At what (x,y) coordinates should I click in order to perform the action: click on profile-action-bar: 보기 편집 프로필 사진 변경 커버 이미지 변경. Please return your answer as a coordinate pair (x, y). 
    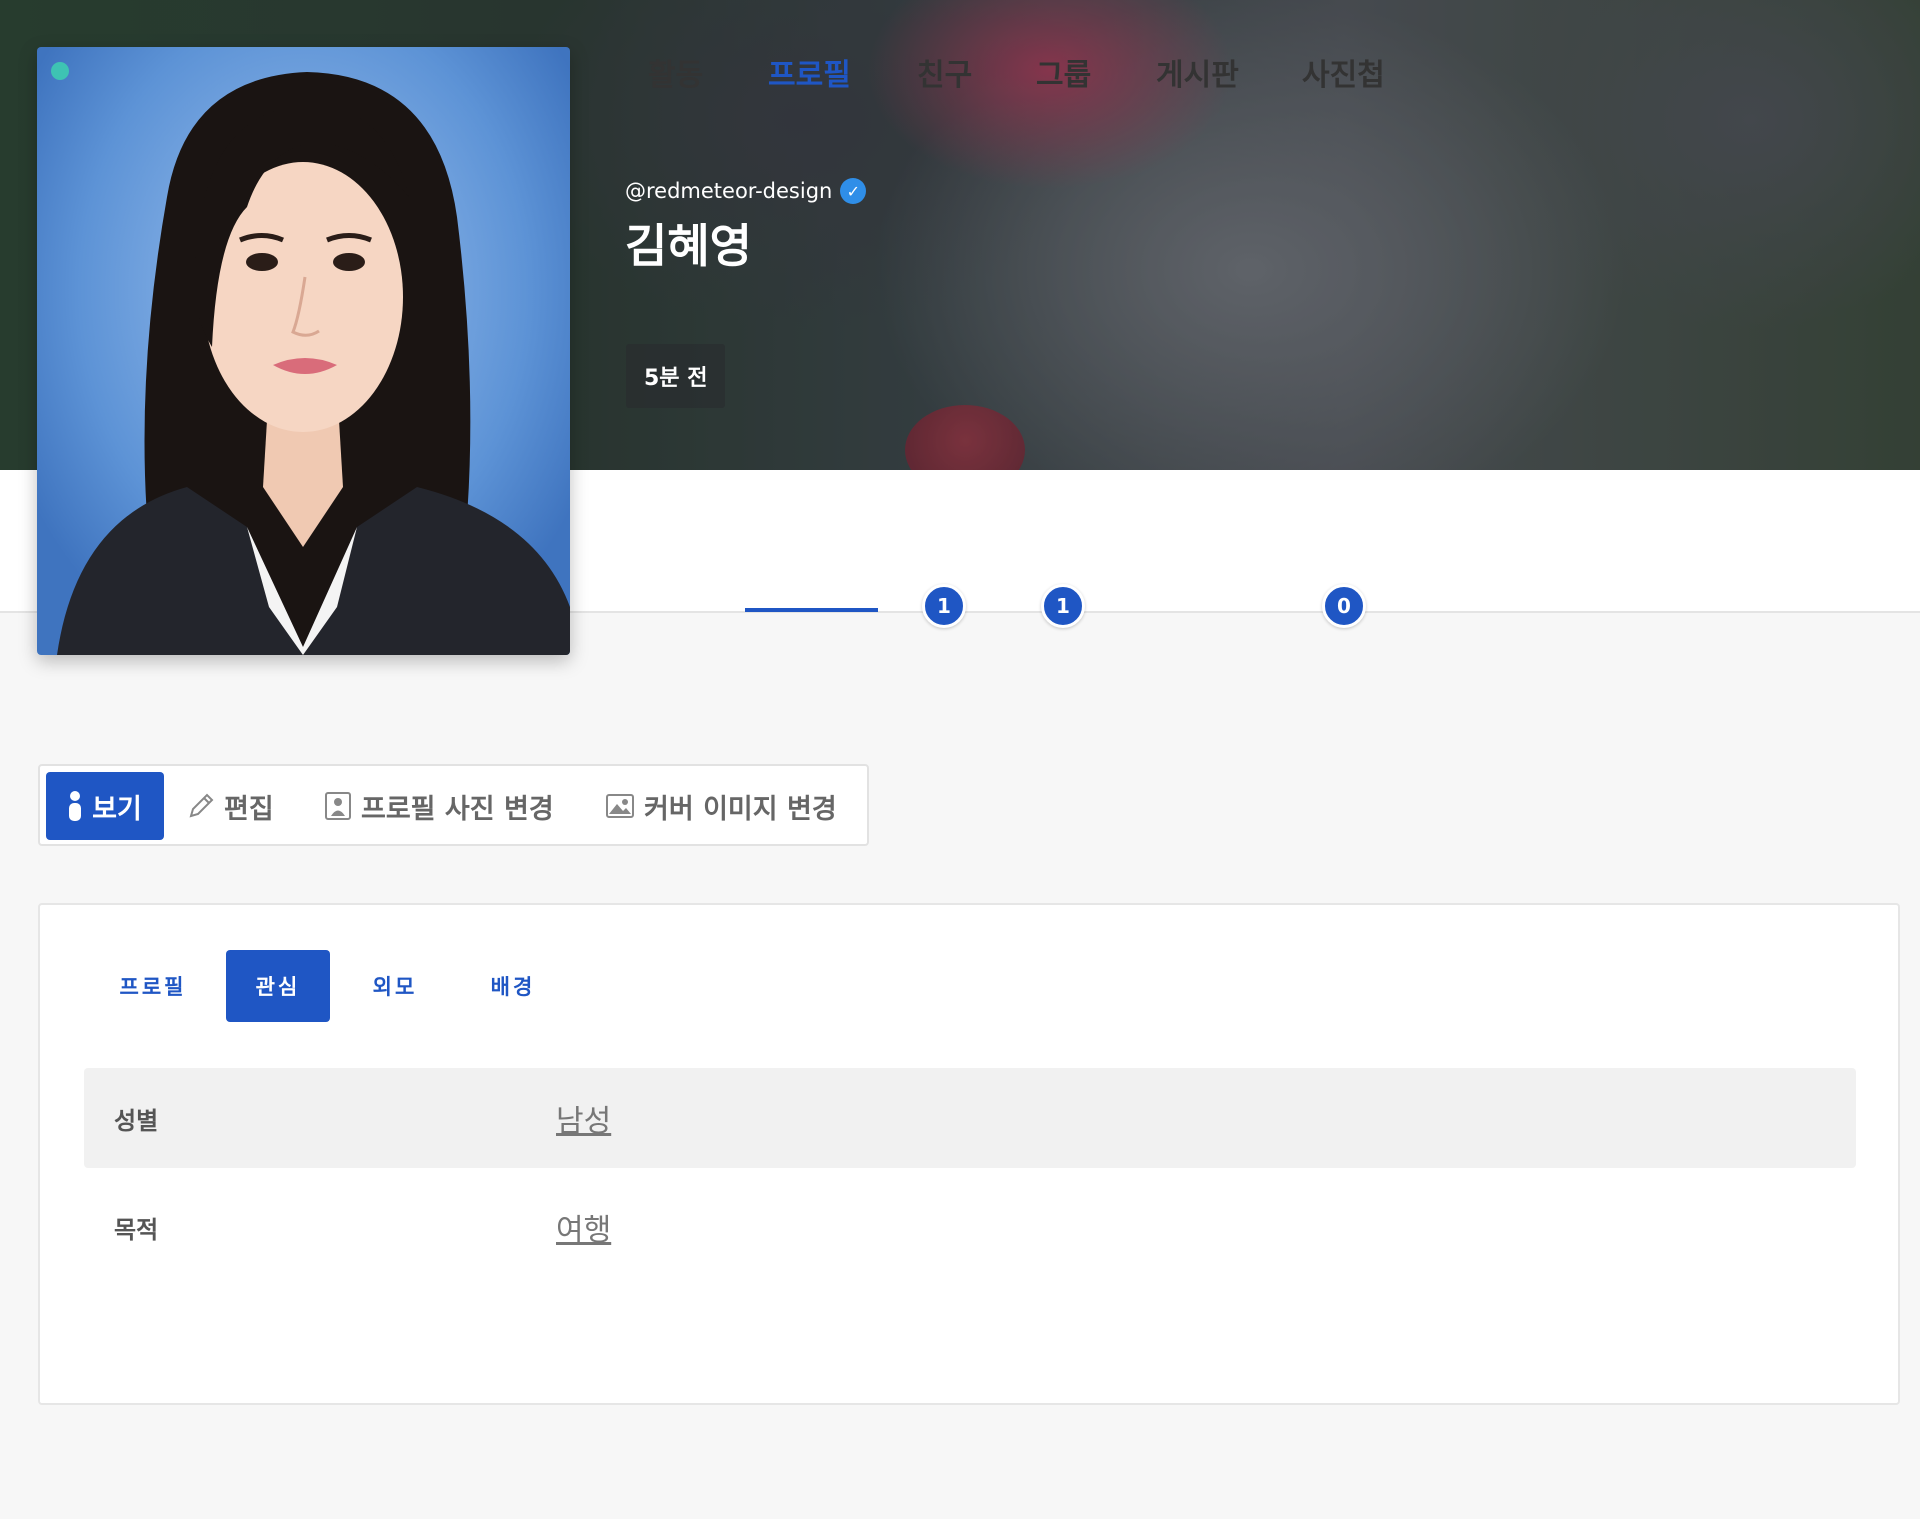
    Looking at the image, I should click on (453, 805).